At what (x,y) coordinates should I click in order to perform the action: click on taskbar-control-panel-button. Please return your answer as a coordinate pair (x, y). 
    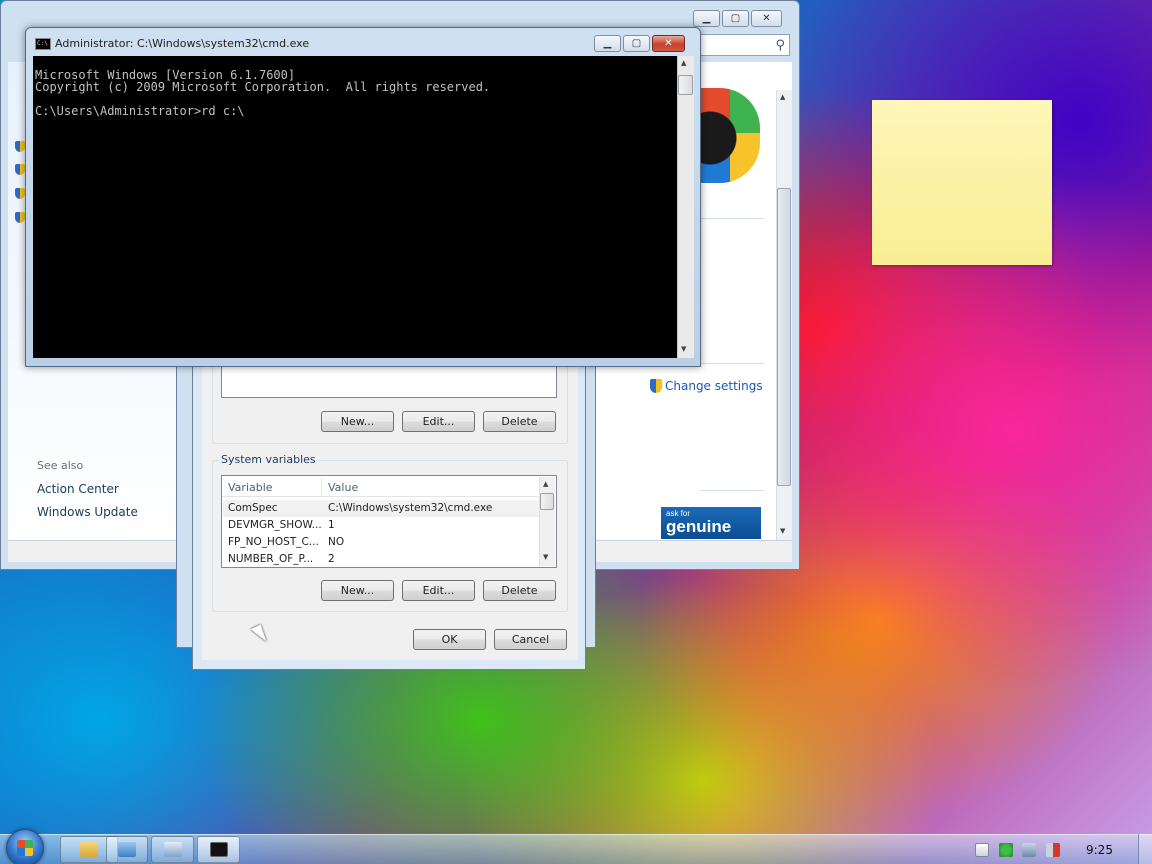
    Looking at the image, I should click on (127, 849).